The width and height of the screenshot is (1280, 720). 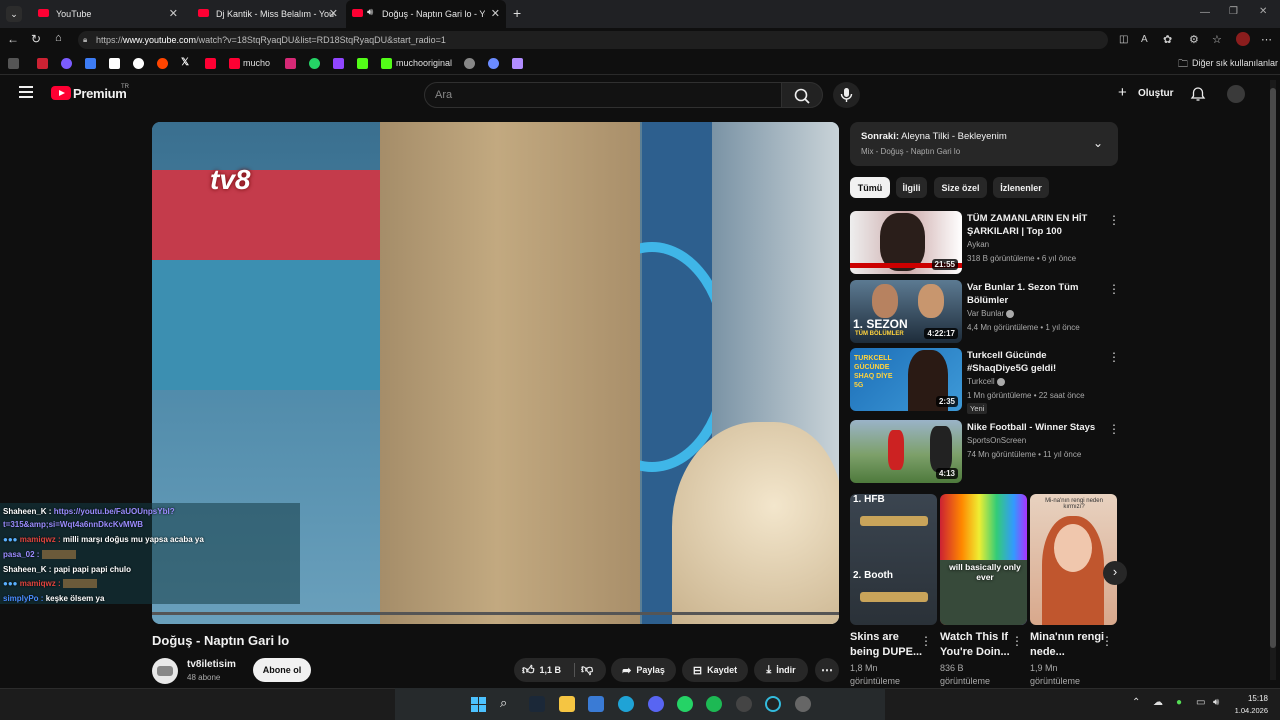 I want to click on steam-icon, so click(x=537, y=704).